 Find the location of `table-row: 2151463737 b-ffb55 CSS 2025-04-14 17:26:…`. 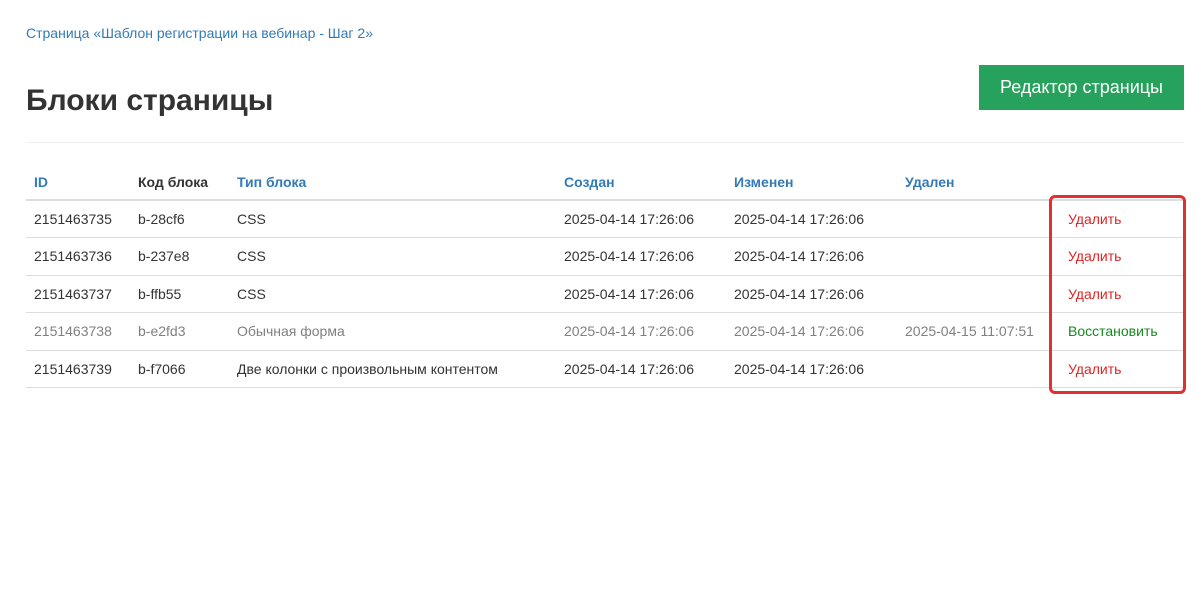

table-row: 2151463737 b-ffb55 CSS 2025-04-14 17:26:… is located at coordinates (605, 294).